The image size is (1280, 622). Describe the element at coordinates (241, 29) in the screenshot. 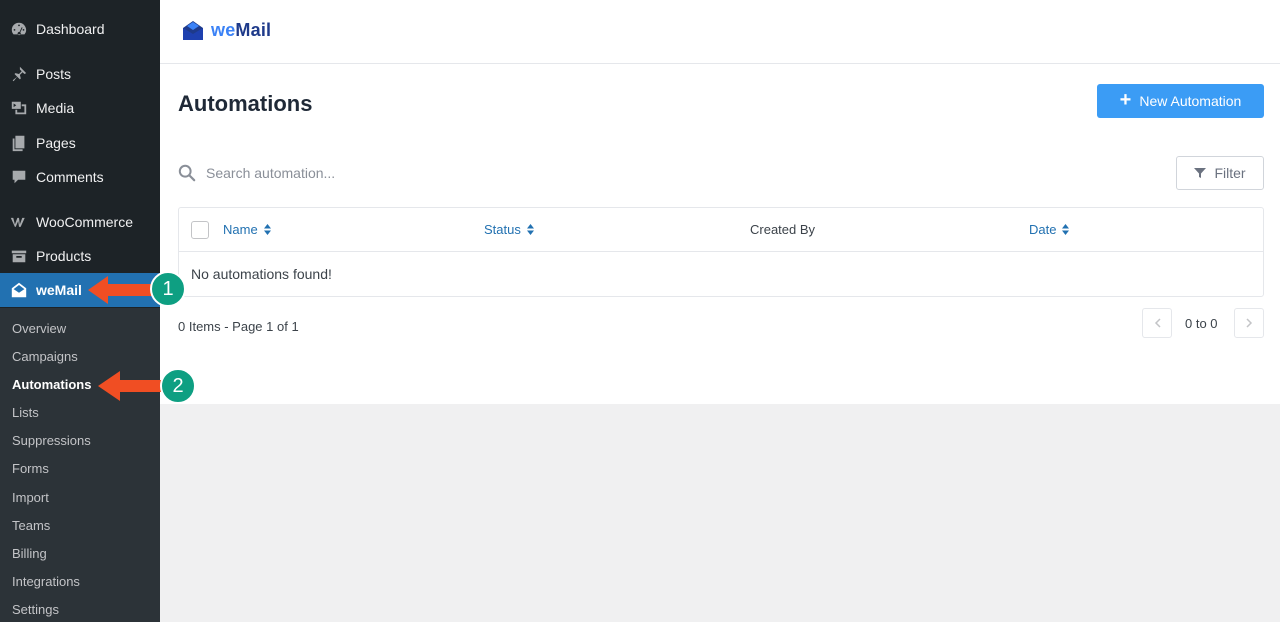

I see `logo-text: weMail` at that location.